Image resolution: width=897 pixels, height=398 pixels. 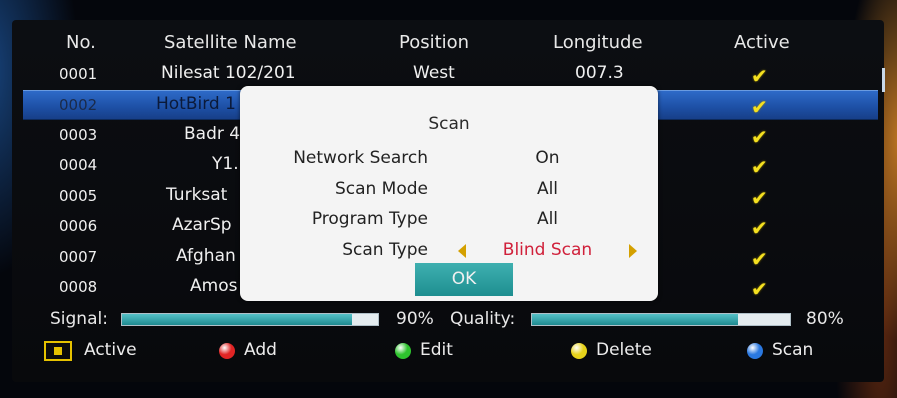 I want to click on signal-percent: 90%, so click(x=415, y=319).